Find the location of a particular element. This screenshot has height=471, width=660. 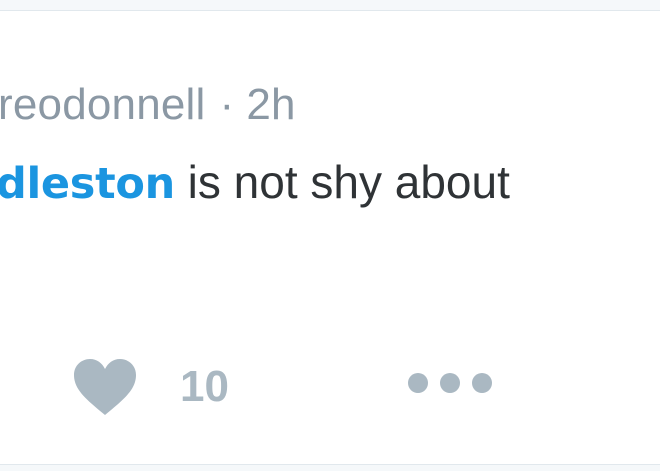

tweet-text: dleston is not shy about is located at coordinates (255, 183).